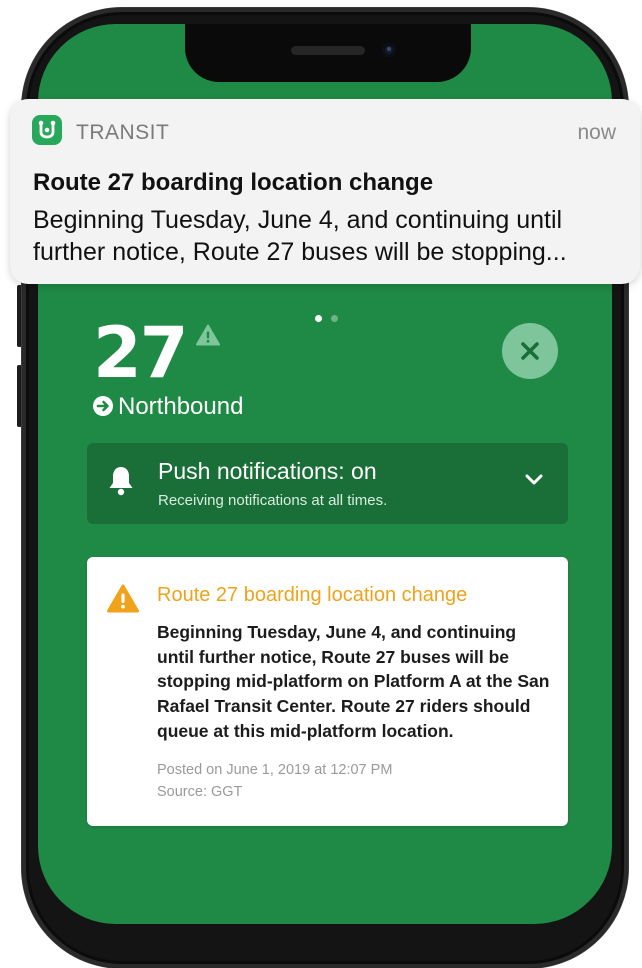 The image size is (642, 968). Describe the element at coordinates (334, 318) in the screenshot. I see `page-dot-inactive` at that location.